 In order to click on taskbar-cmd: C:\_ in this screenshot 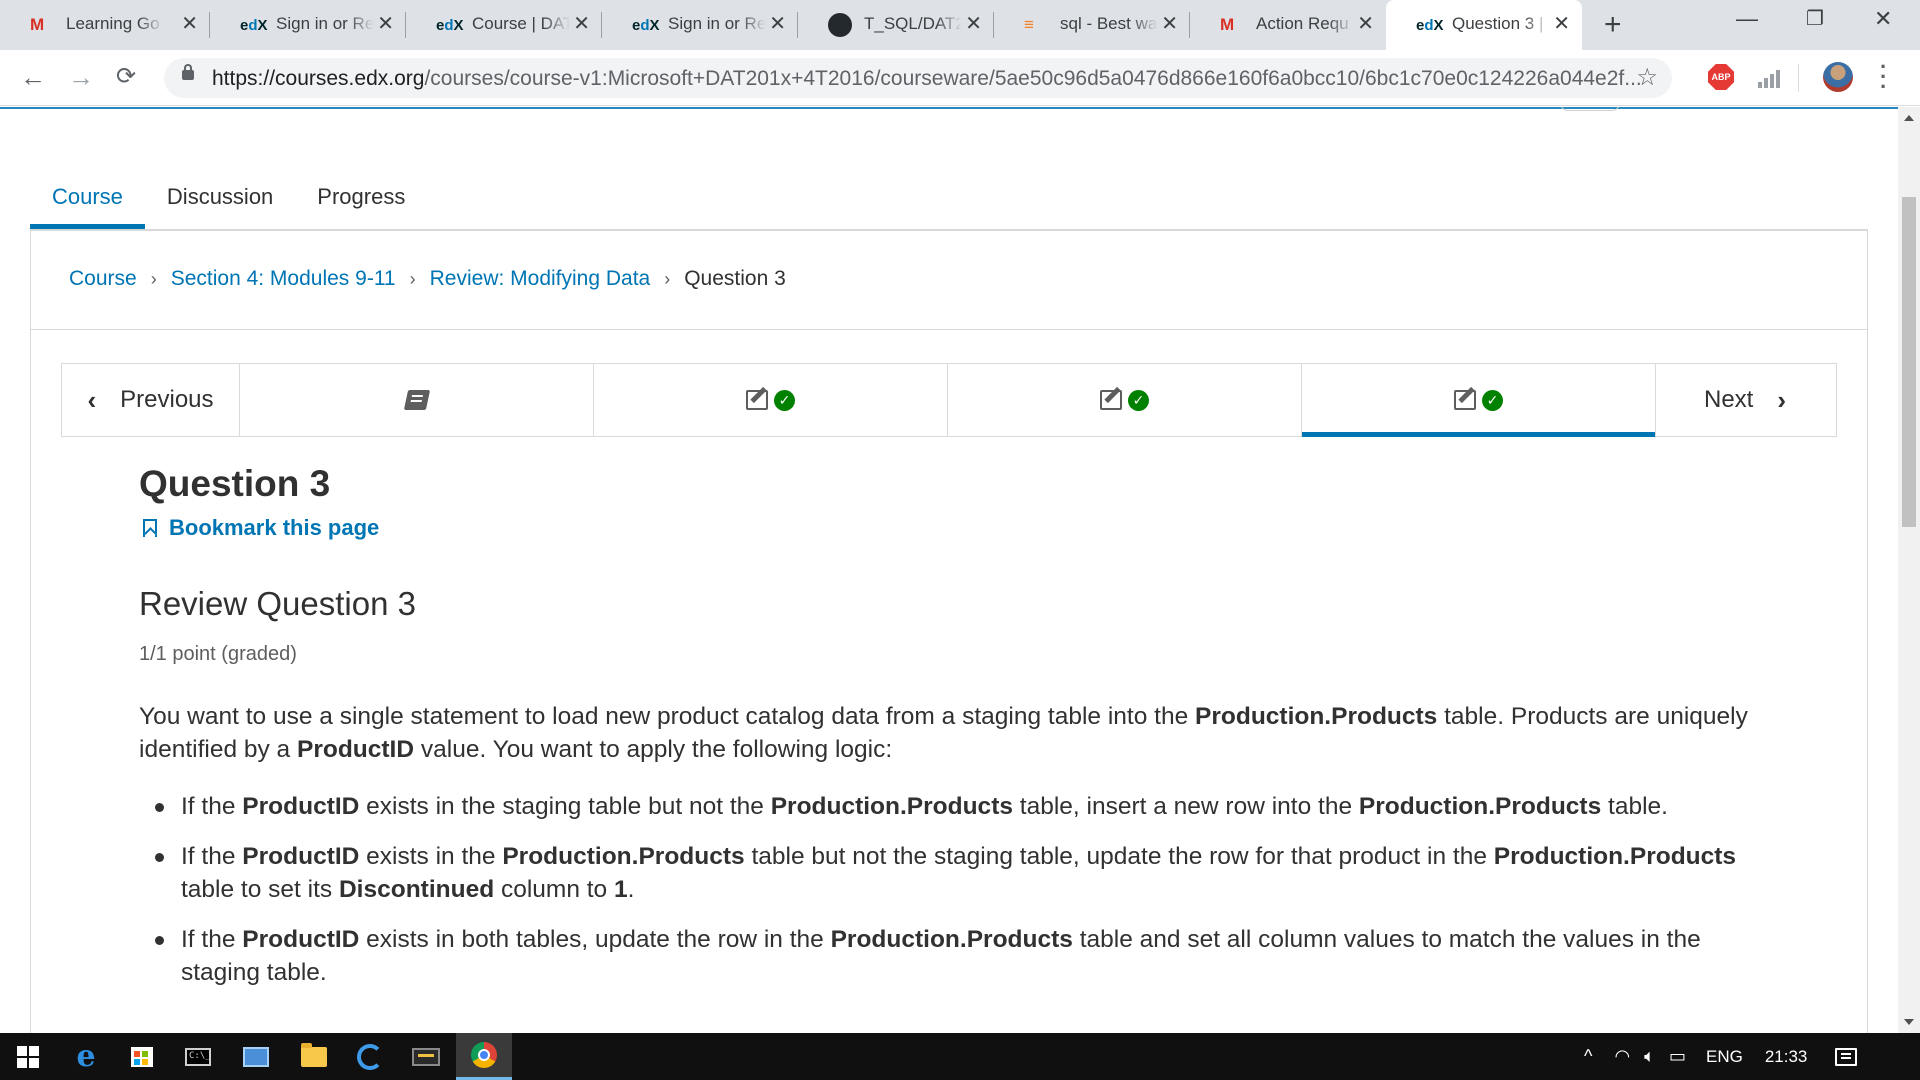, I will do `click(198, 1056)`.